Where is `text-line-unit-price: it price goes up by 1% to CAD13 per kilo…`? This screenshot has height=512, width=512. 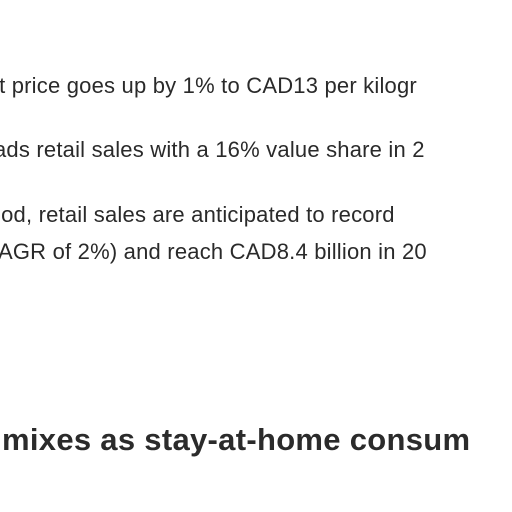
text-line-unit-price: it price goes up by 1% to CAD13 per kilo… is located at coordinates (208, 85).